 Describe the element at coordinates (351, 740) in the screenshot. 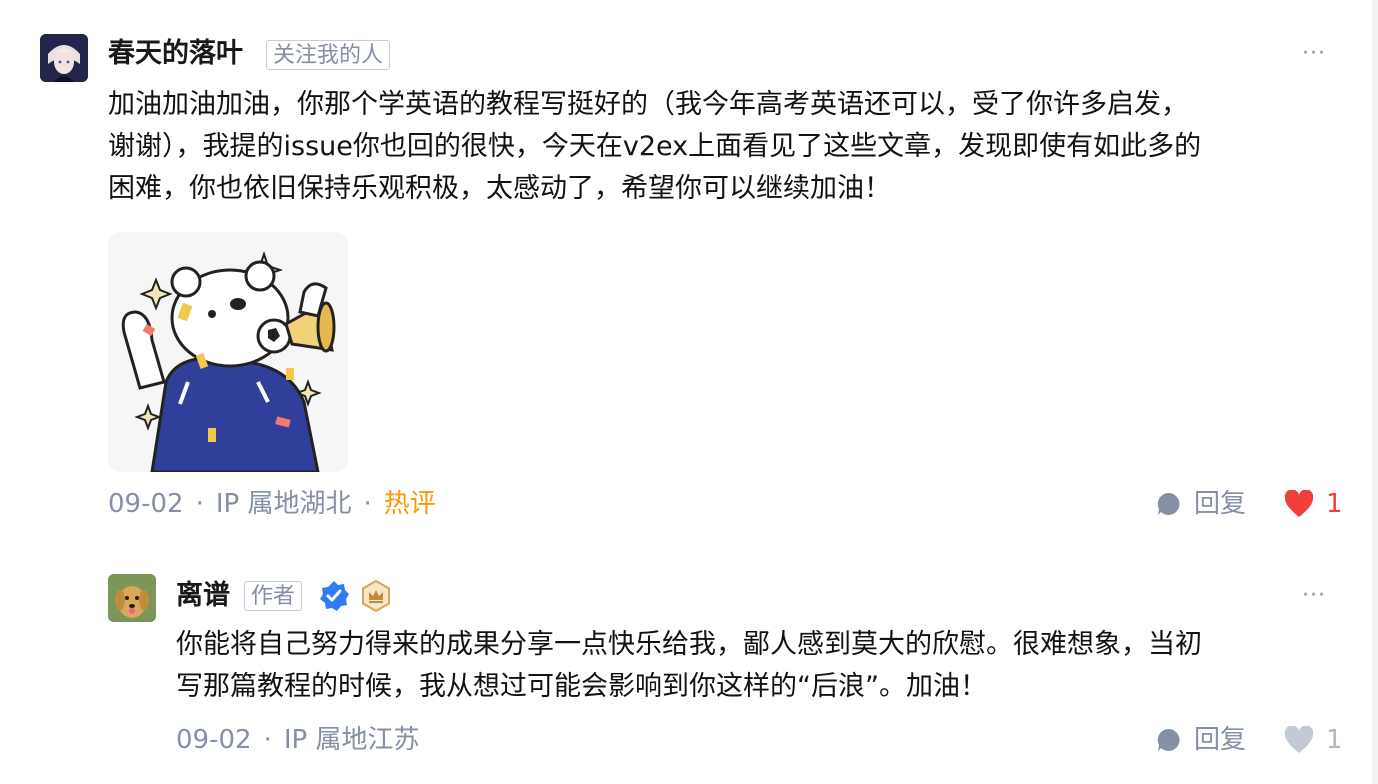

I see `ip-location: IP 属地江苏` at that location.